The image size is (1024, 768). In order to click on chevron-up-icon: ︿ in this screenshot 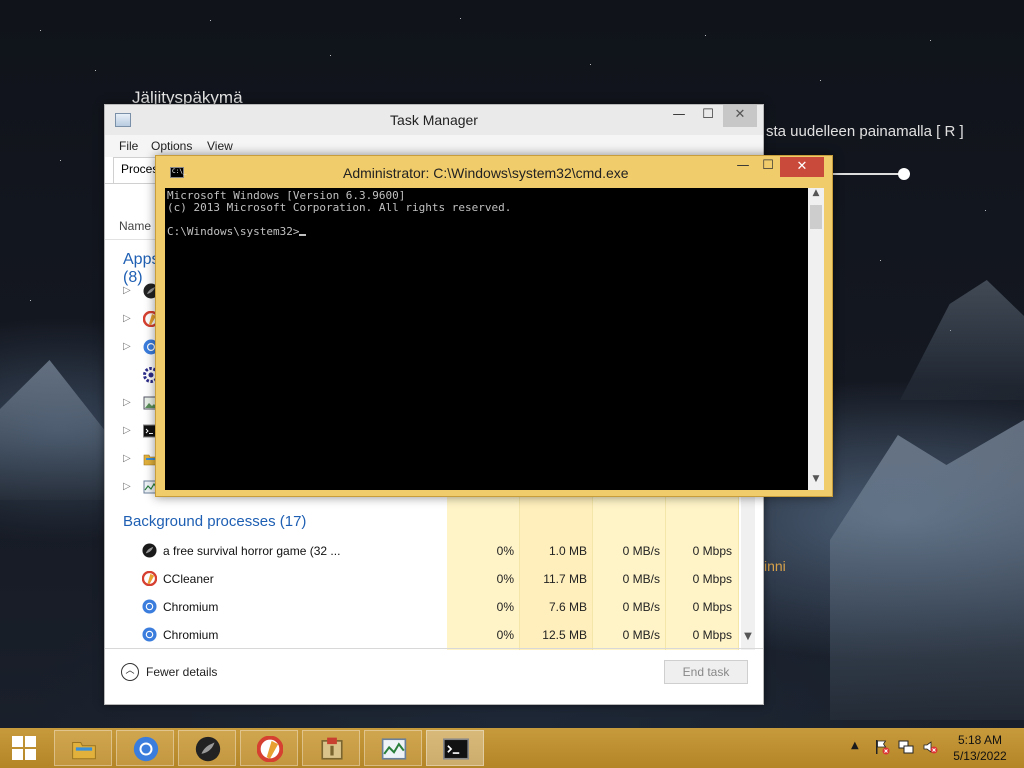, I will do `click(130, 672)`.